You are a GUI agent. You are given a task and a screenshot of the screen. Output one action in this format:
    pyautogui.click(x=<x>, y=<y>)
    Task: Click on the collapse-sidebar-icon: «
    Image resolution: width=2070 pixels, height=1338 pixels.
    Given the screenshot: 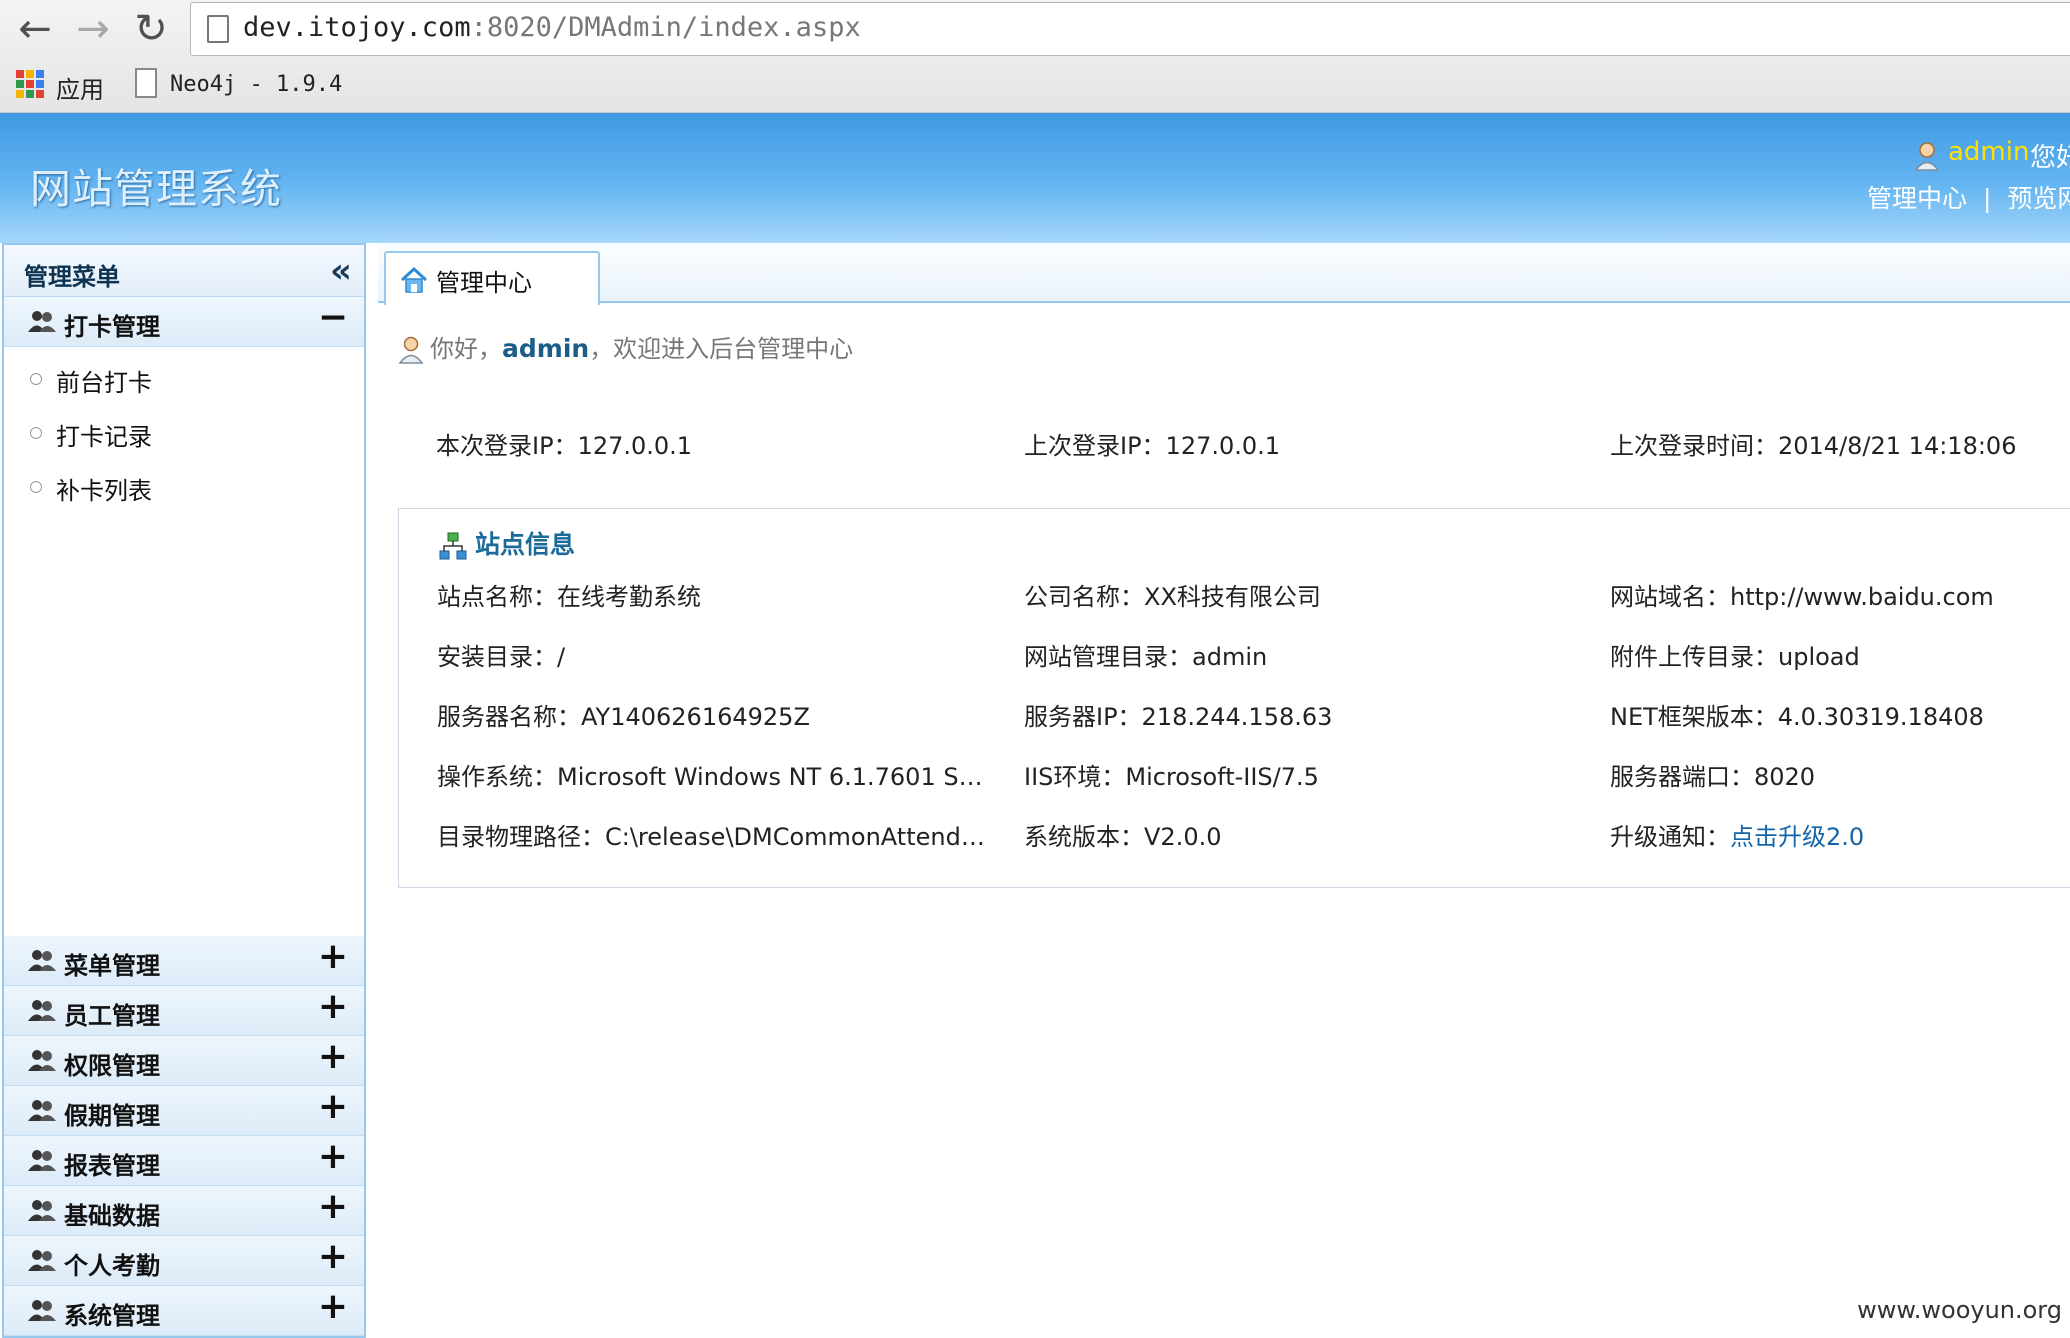 What is the action you would take?
    pyautogui.click(x=341, y=271)
    